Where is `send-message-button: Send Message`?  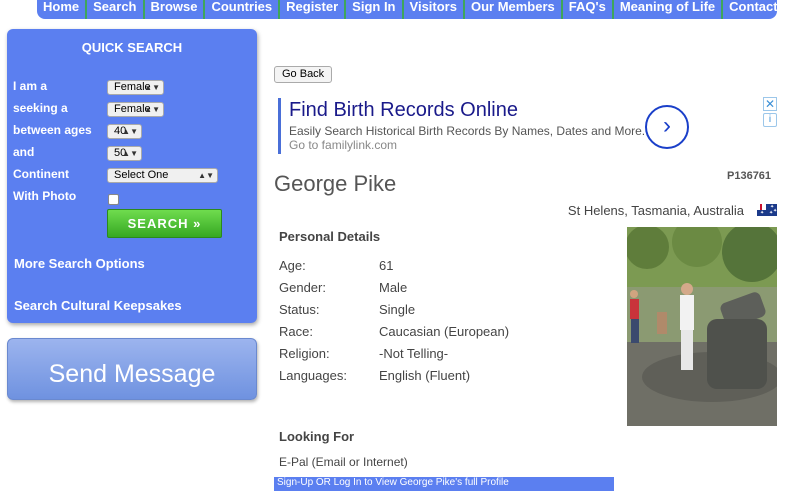 send-message-button: Send Message is located at coordinates (132, 369).